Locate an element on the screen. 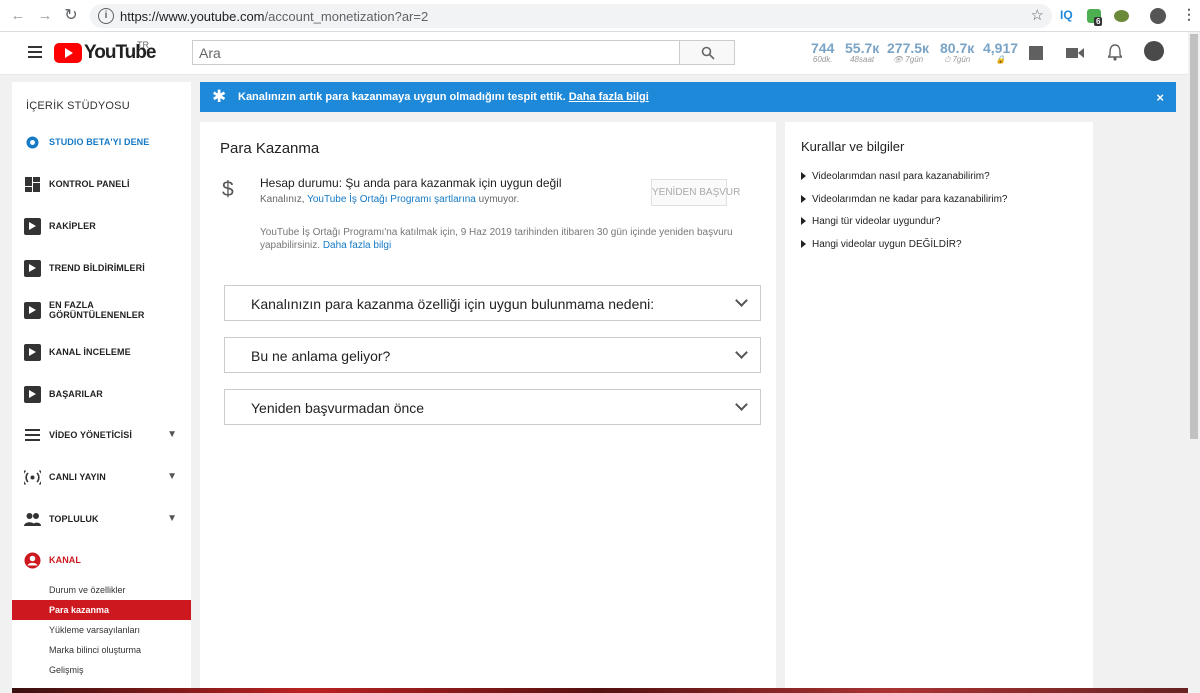 The width and height of the screenshot is (1200, 693). live-broadcast-icon is located at coordinates (32, 477).